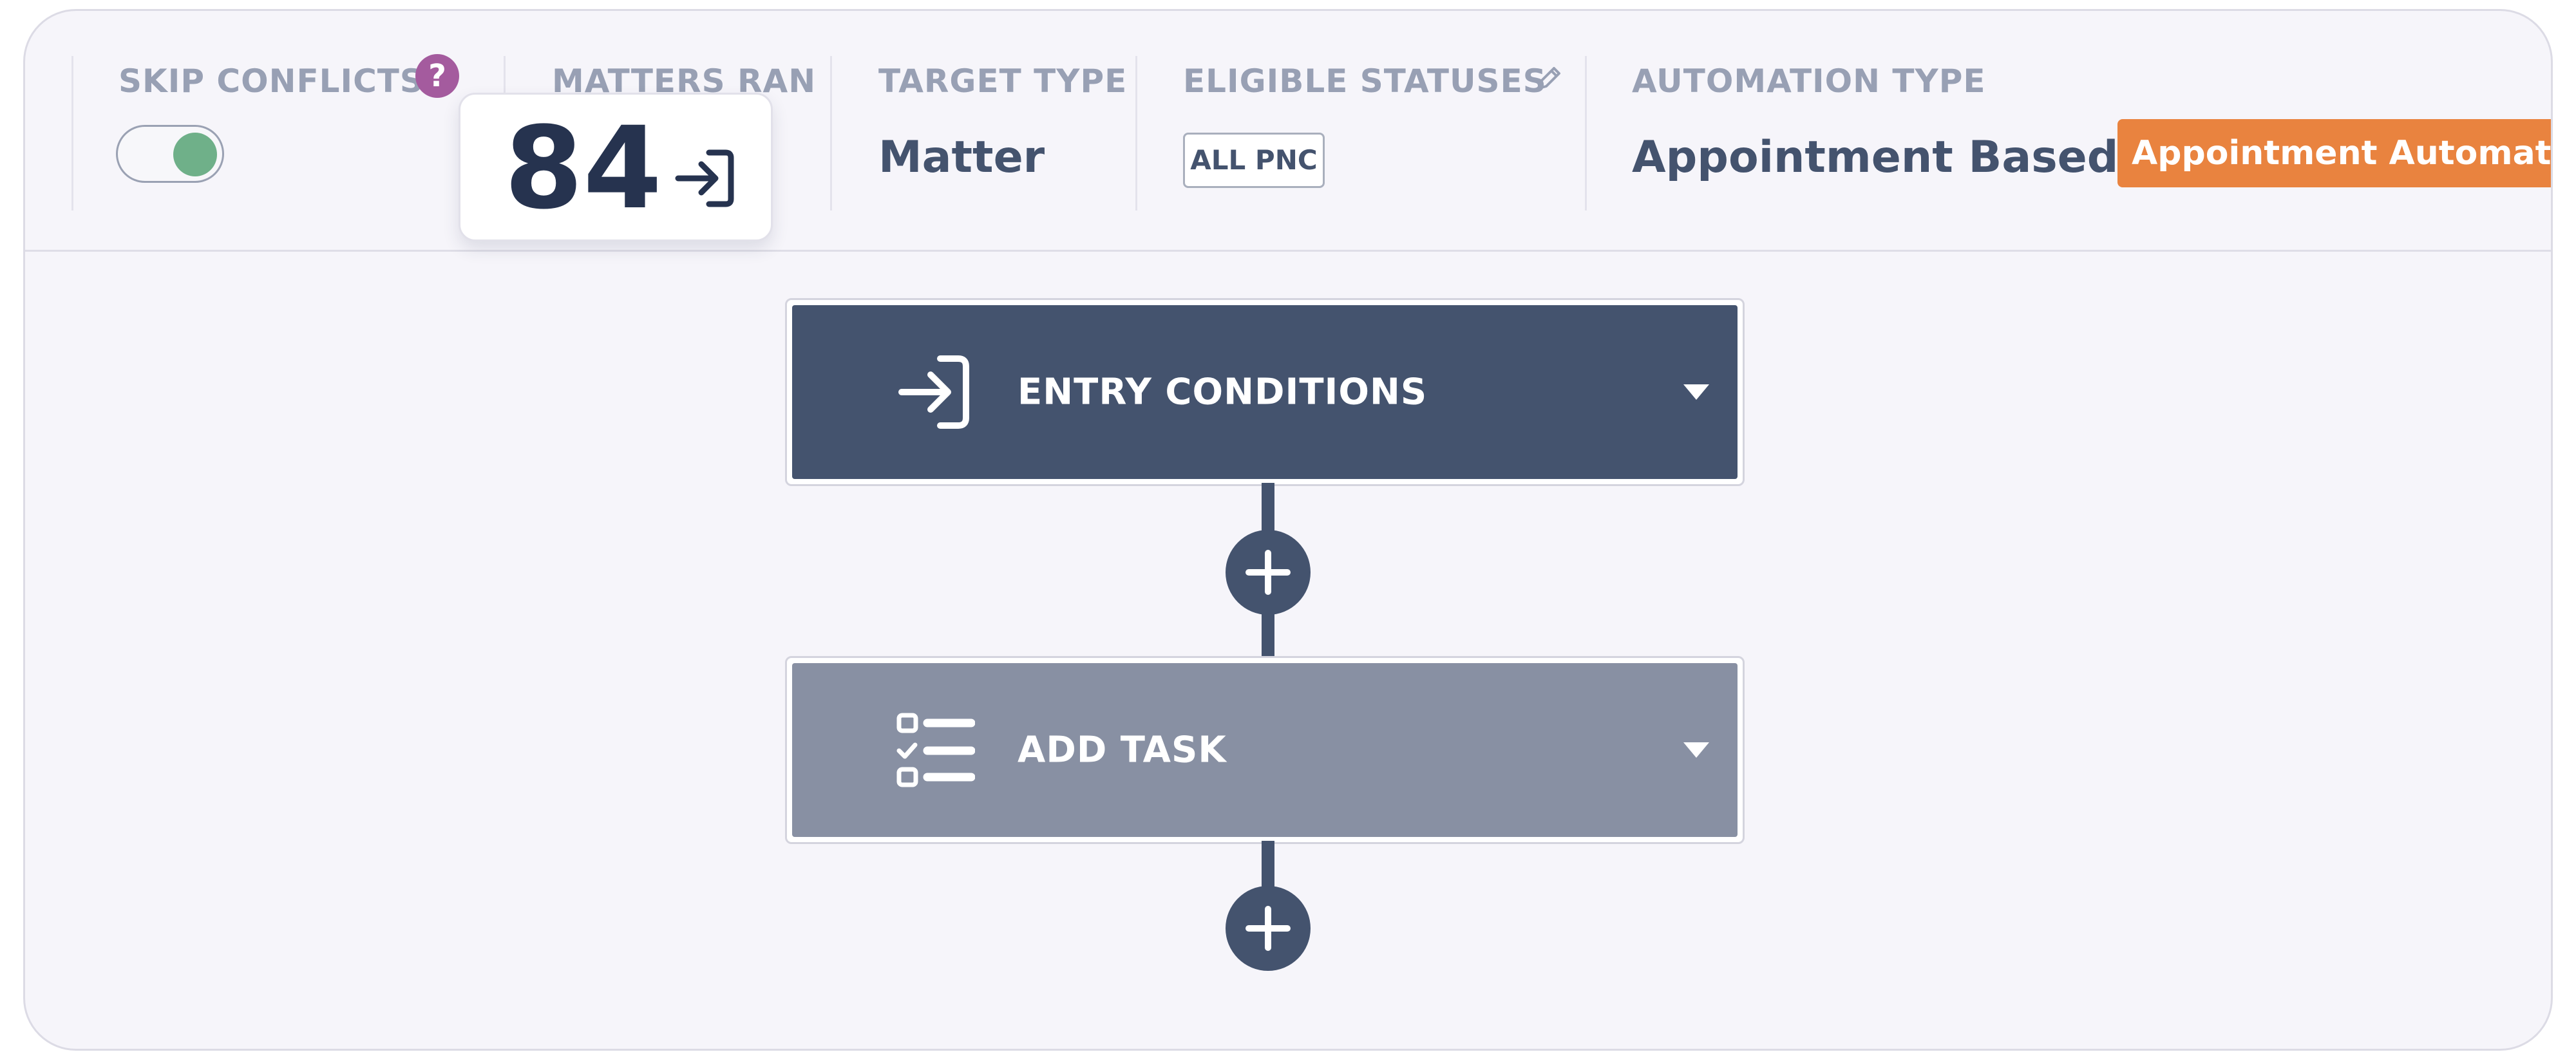 The image size is (2576, 1061). I want to click on target-type-label: TARGET TYPE, so click(1003, 81).